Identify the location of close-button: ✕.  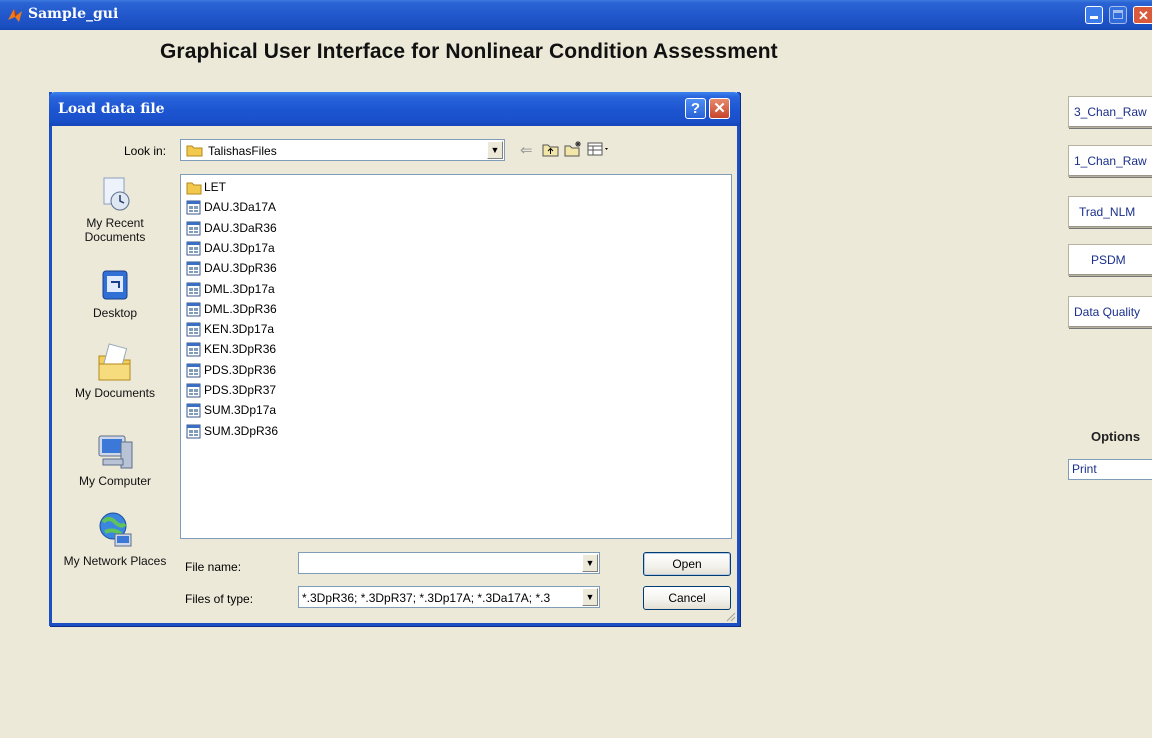
(1142, 15).